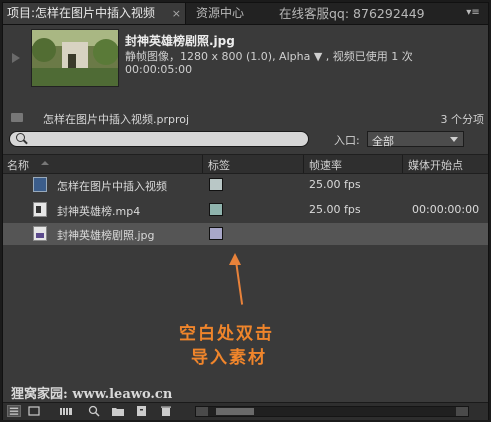 This screenshot has height=422, width=491. I want to click on icon-view-icon, so click(34, 411).